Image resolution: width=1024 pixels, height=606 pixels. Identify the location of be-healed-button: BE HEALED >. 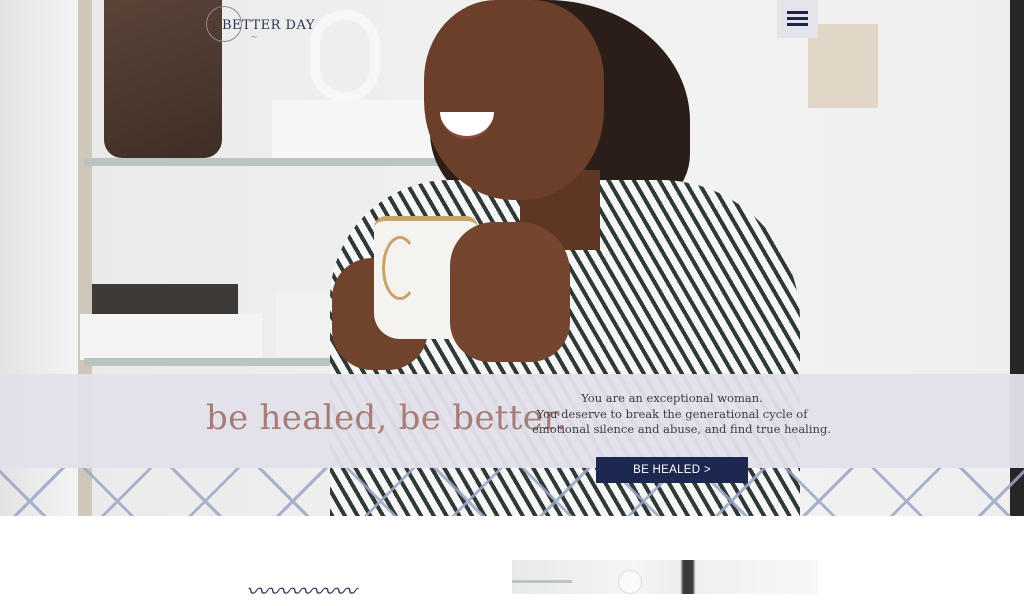
(672, 470).